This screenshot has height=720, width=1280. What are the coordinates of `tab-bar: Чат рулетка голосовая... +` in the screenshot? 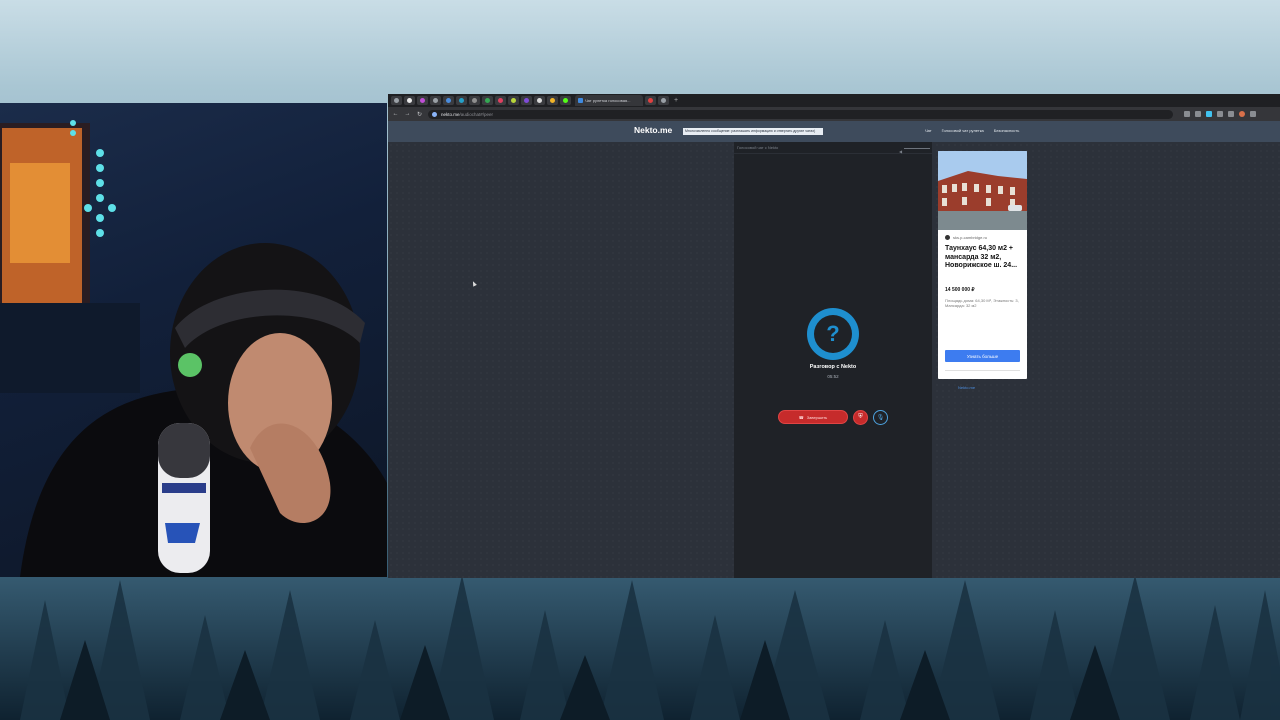 It's located at (834, 100).